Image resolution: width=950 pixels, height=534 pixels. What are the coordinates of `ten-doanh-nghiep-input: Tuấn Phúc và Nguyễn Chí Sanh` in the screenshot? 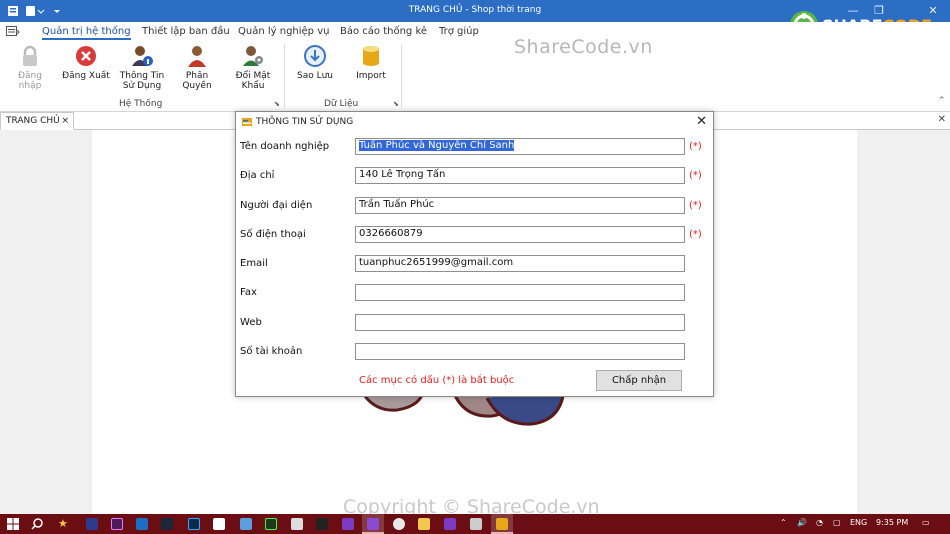 It's located at (520, 146).